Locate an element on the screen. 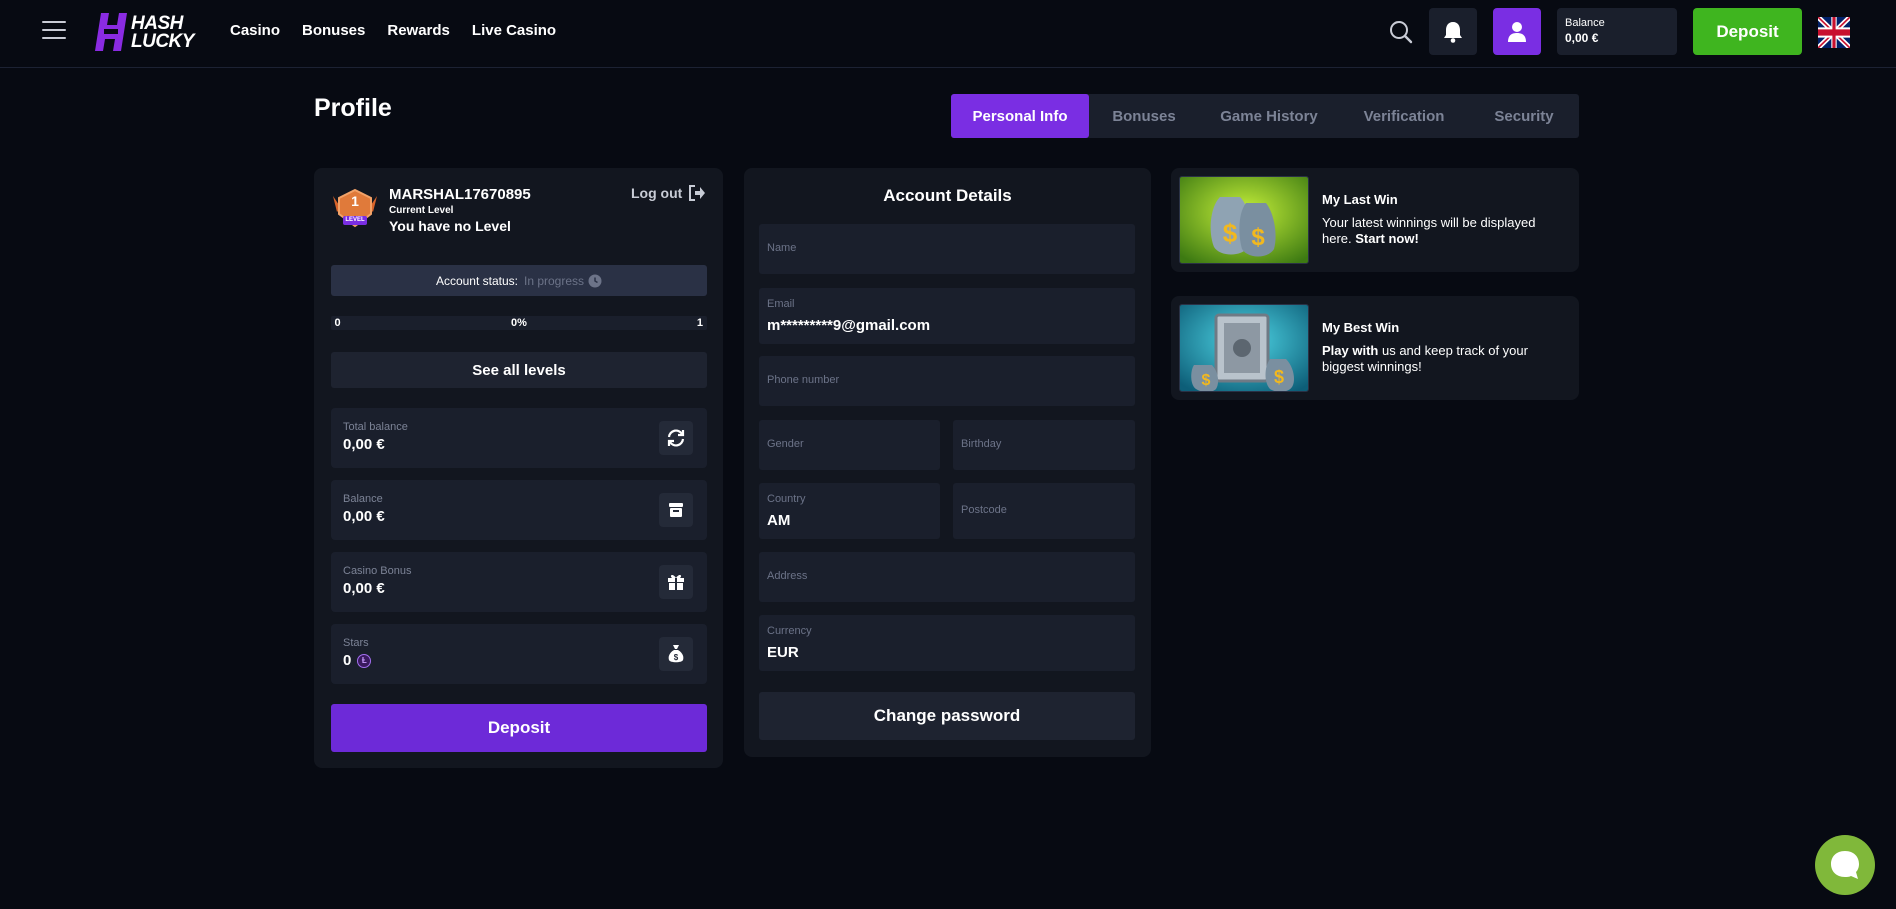 The height and width of the screenshot is (909, 1896). coin-icon: Ƚ is located at coordinates (364, 660).